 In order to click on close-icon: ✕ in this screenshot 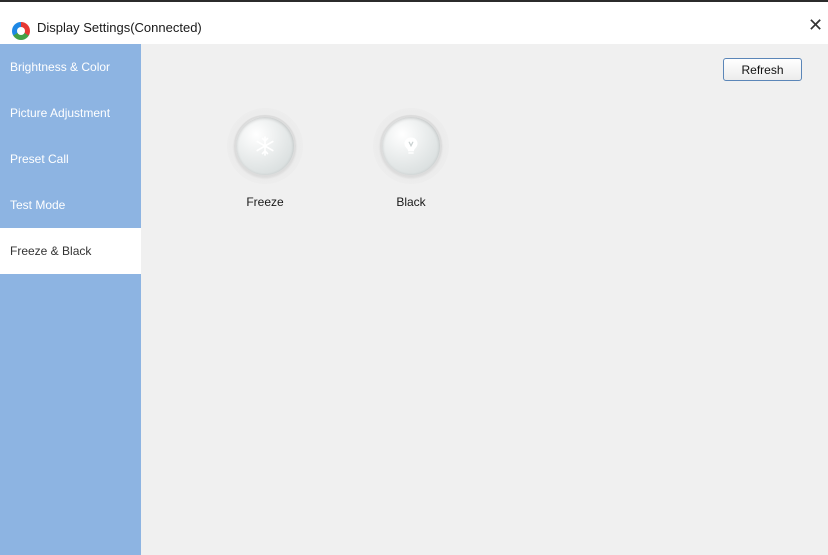, I will do `click(818, 25)`.